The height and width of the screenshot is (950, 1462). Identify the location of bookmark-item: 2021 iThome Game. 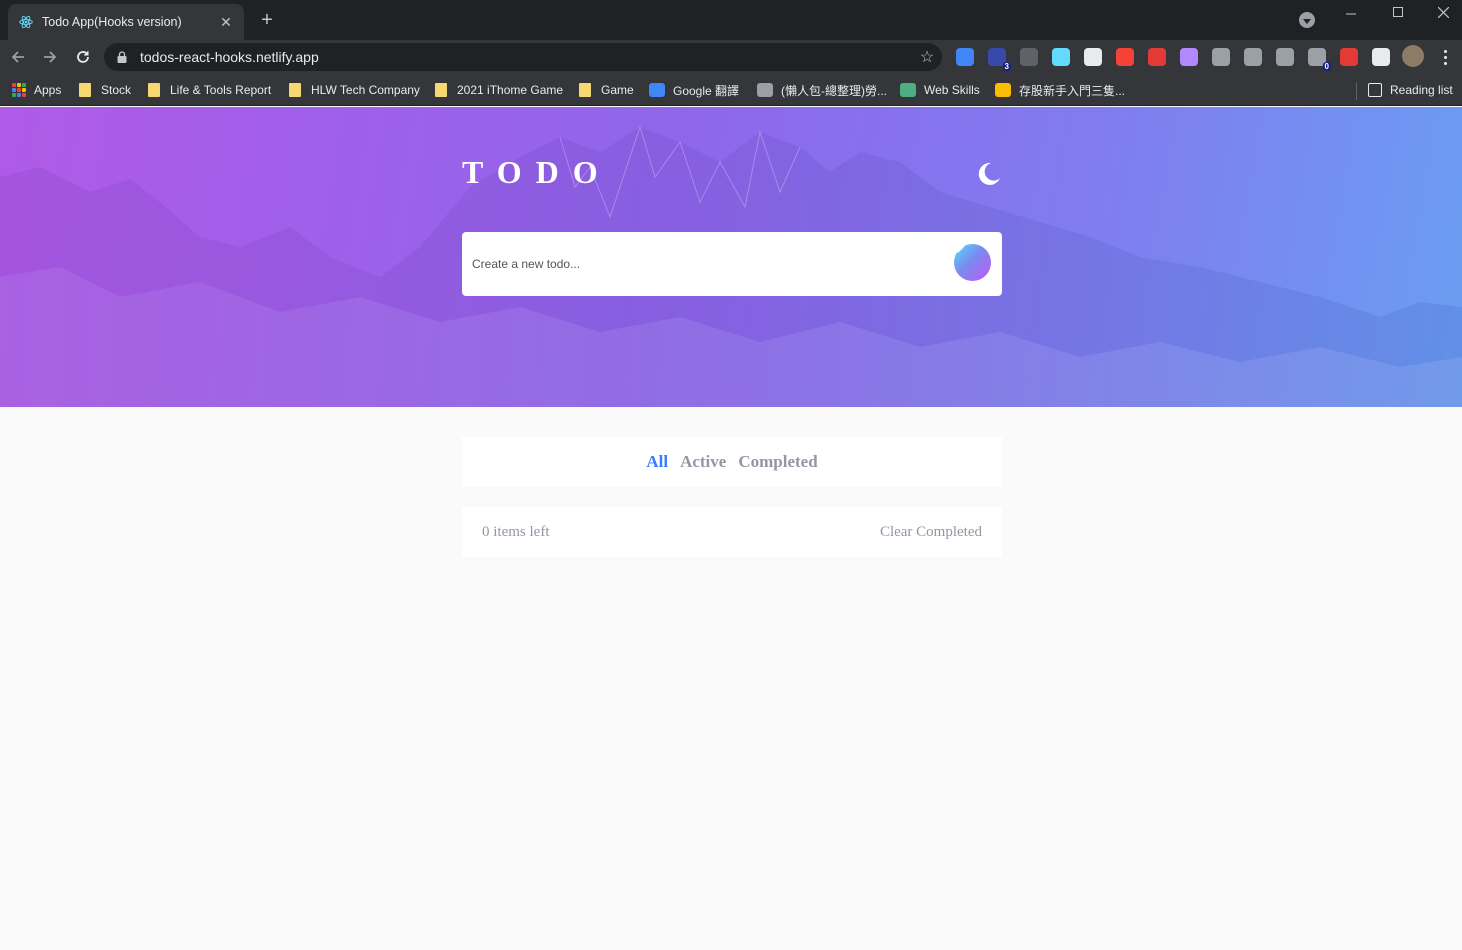
(499, 90).